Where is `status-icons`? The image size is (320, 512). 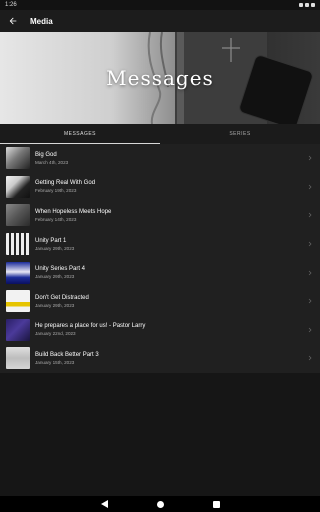 status-icons is located at coordinates (307, 5).